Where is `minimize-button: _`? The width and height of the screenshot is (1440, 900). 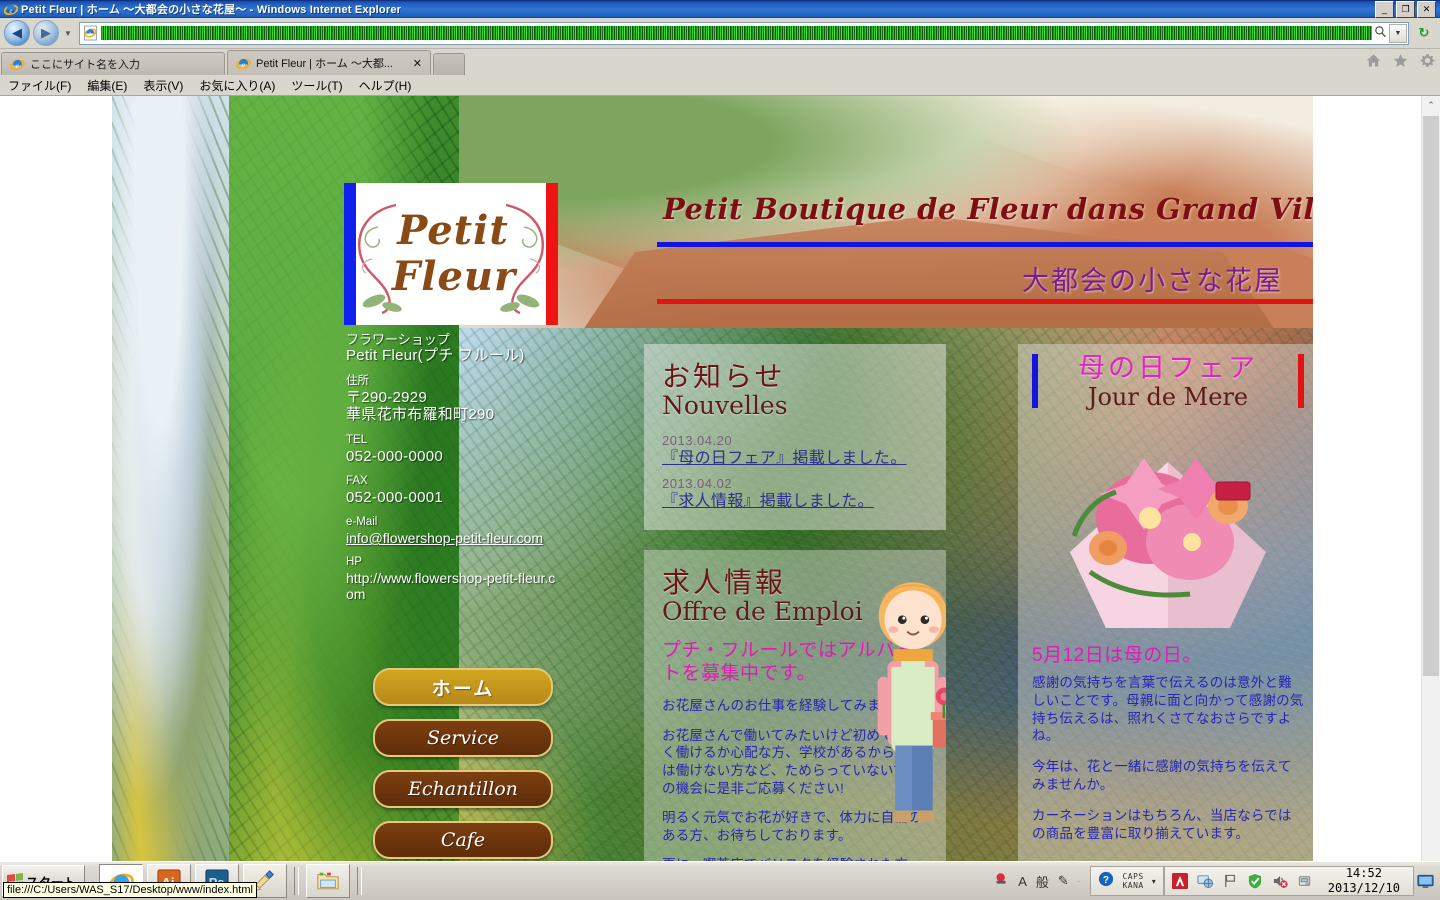 minimize-button: _ is located at coordinates (1384, 9).